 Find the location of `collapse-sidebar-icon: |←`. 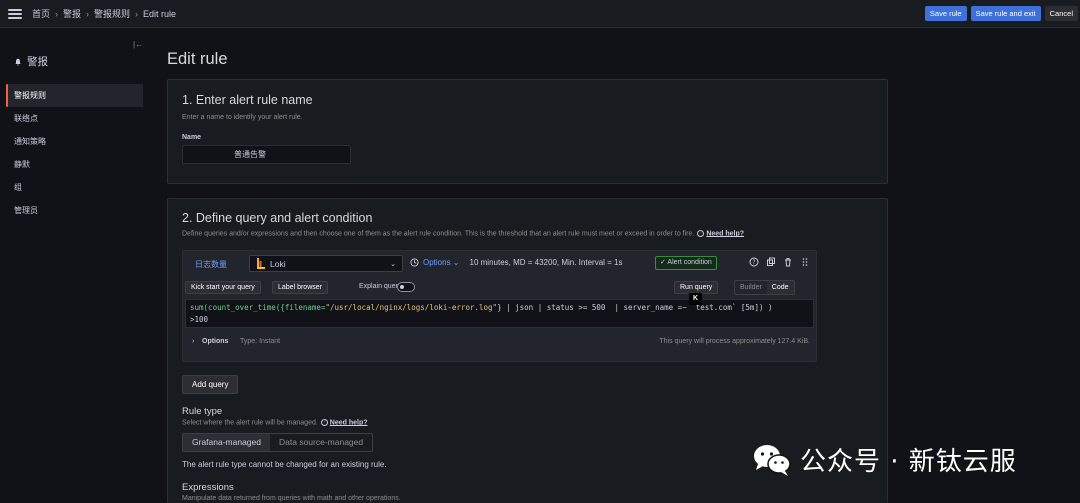

collapse-sidebar-icon: |← is located at coordinates (138, 44).